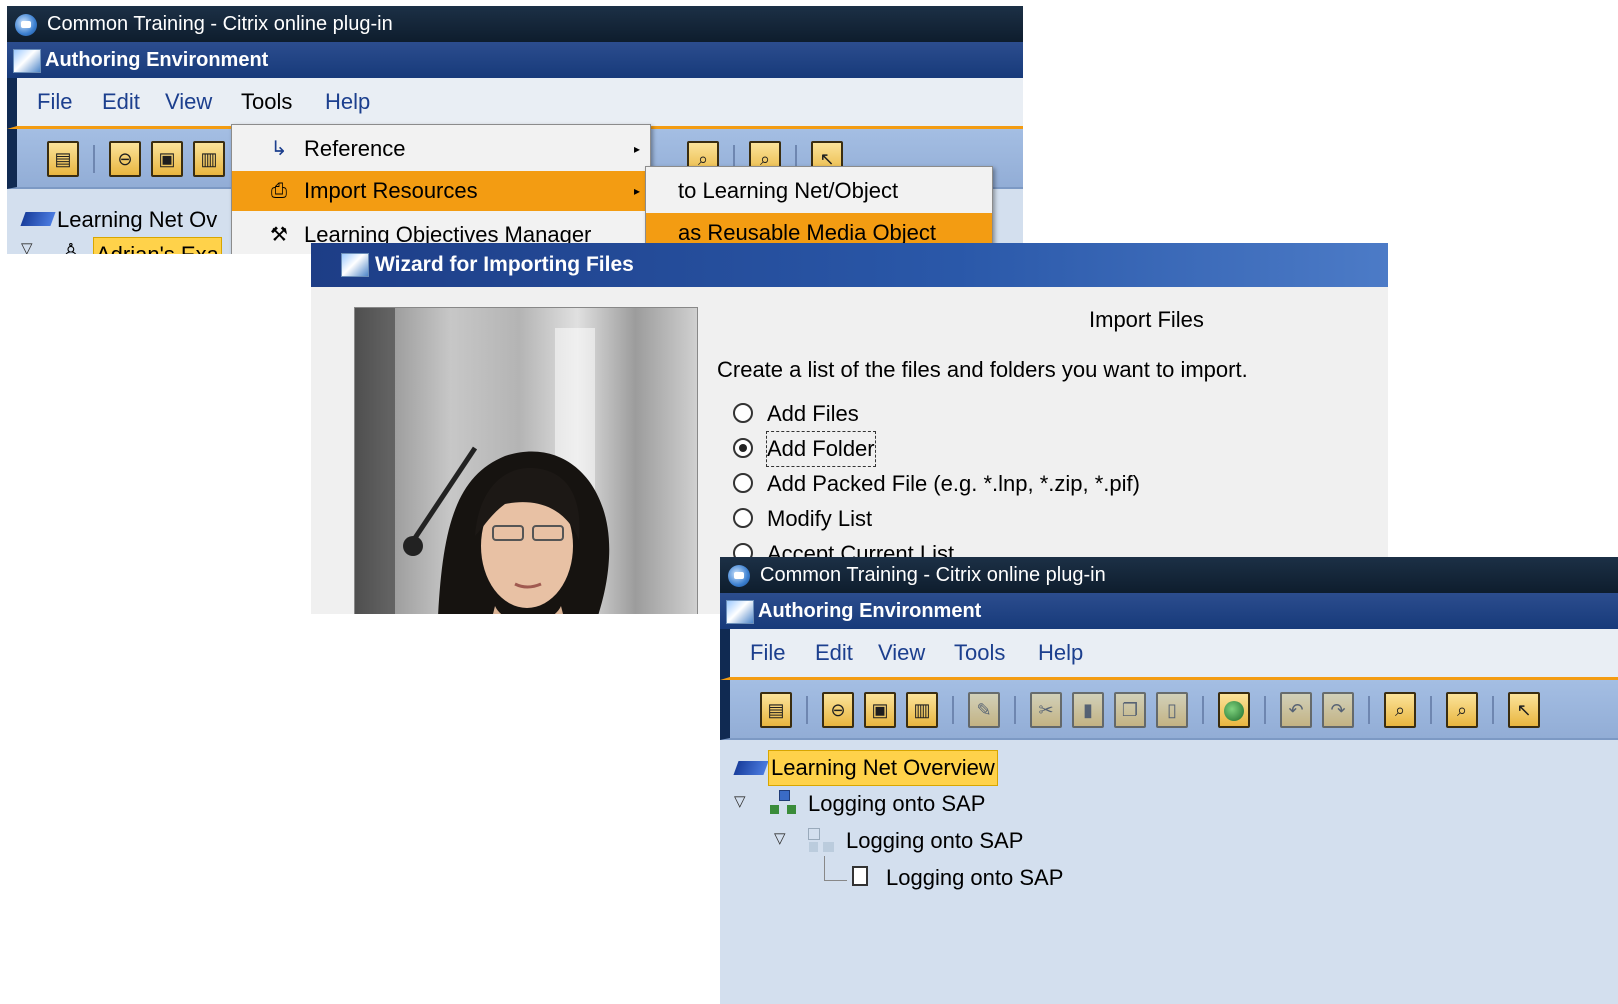  Describe the element at coordinates (821, 449) in the screenshot. I see `option-label: Add Folder` at that location.